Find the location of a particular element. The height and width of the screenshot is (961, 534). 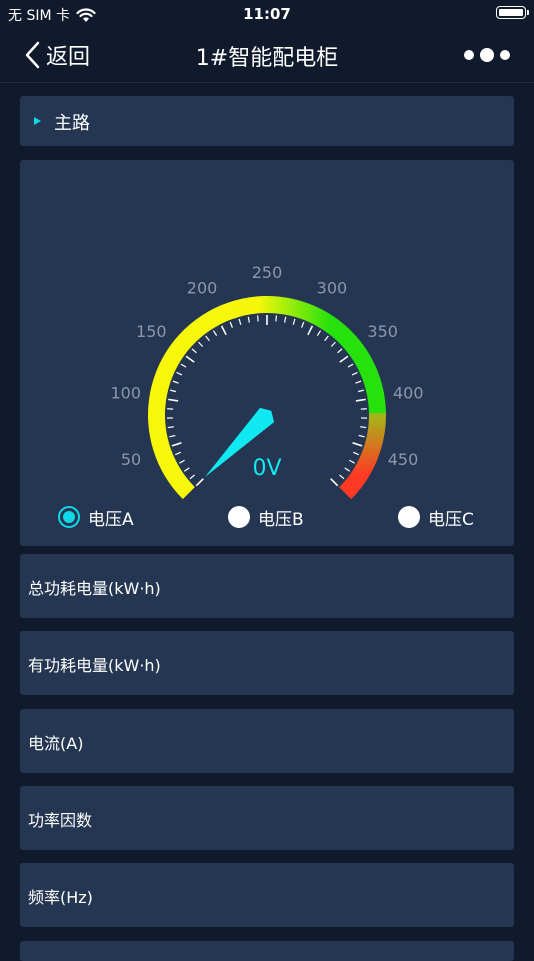

metric-label: 有功耗电量(kW·h) is located at coordinates (94, 664).